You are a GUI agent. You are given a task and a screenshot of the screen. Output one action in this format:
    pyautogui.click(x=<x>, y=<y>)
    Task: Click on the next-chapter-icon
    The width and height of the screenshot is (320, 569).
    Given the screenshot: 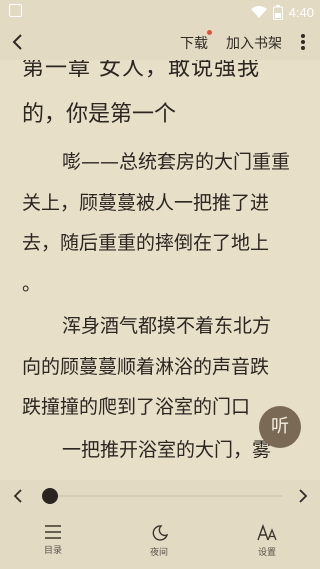 What is the action you would take?
    pyautogui.click(x=303, y=496)
    